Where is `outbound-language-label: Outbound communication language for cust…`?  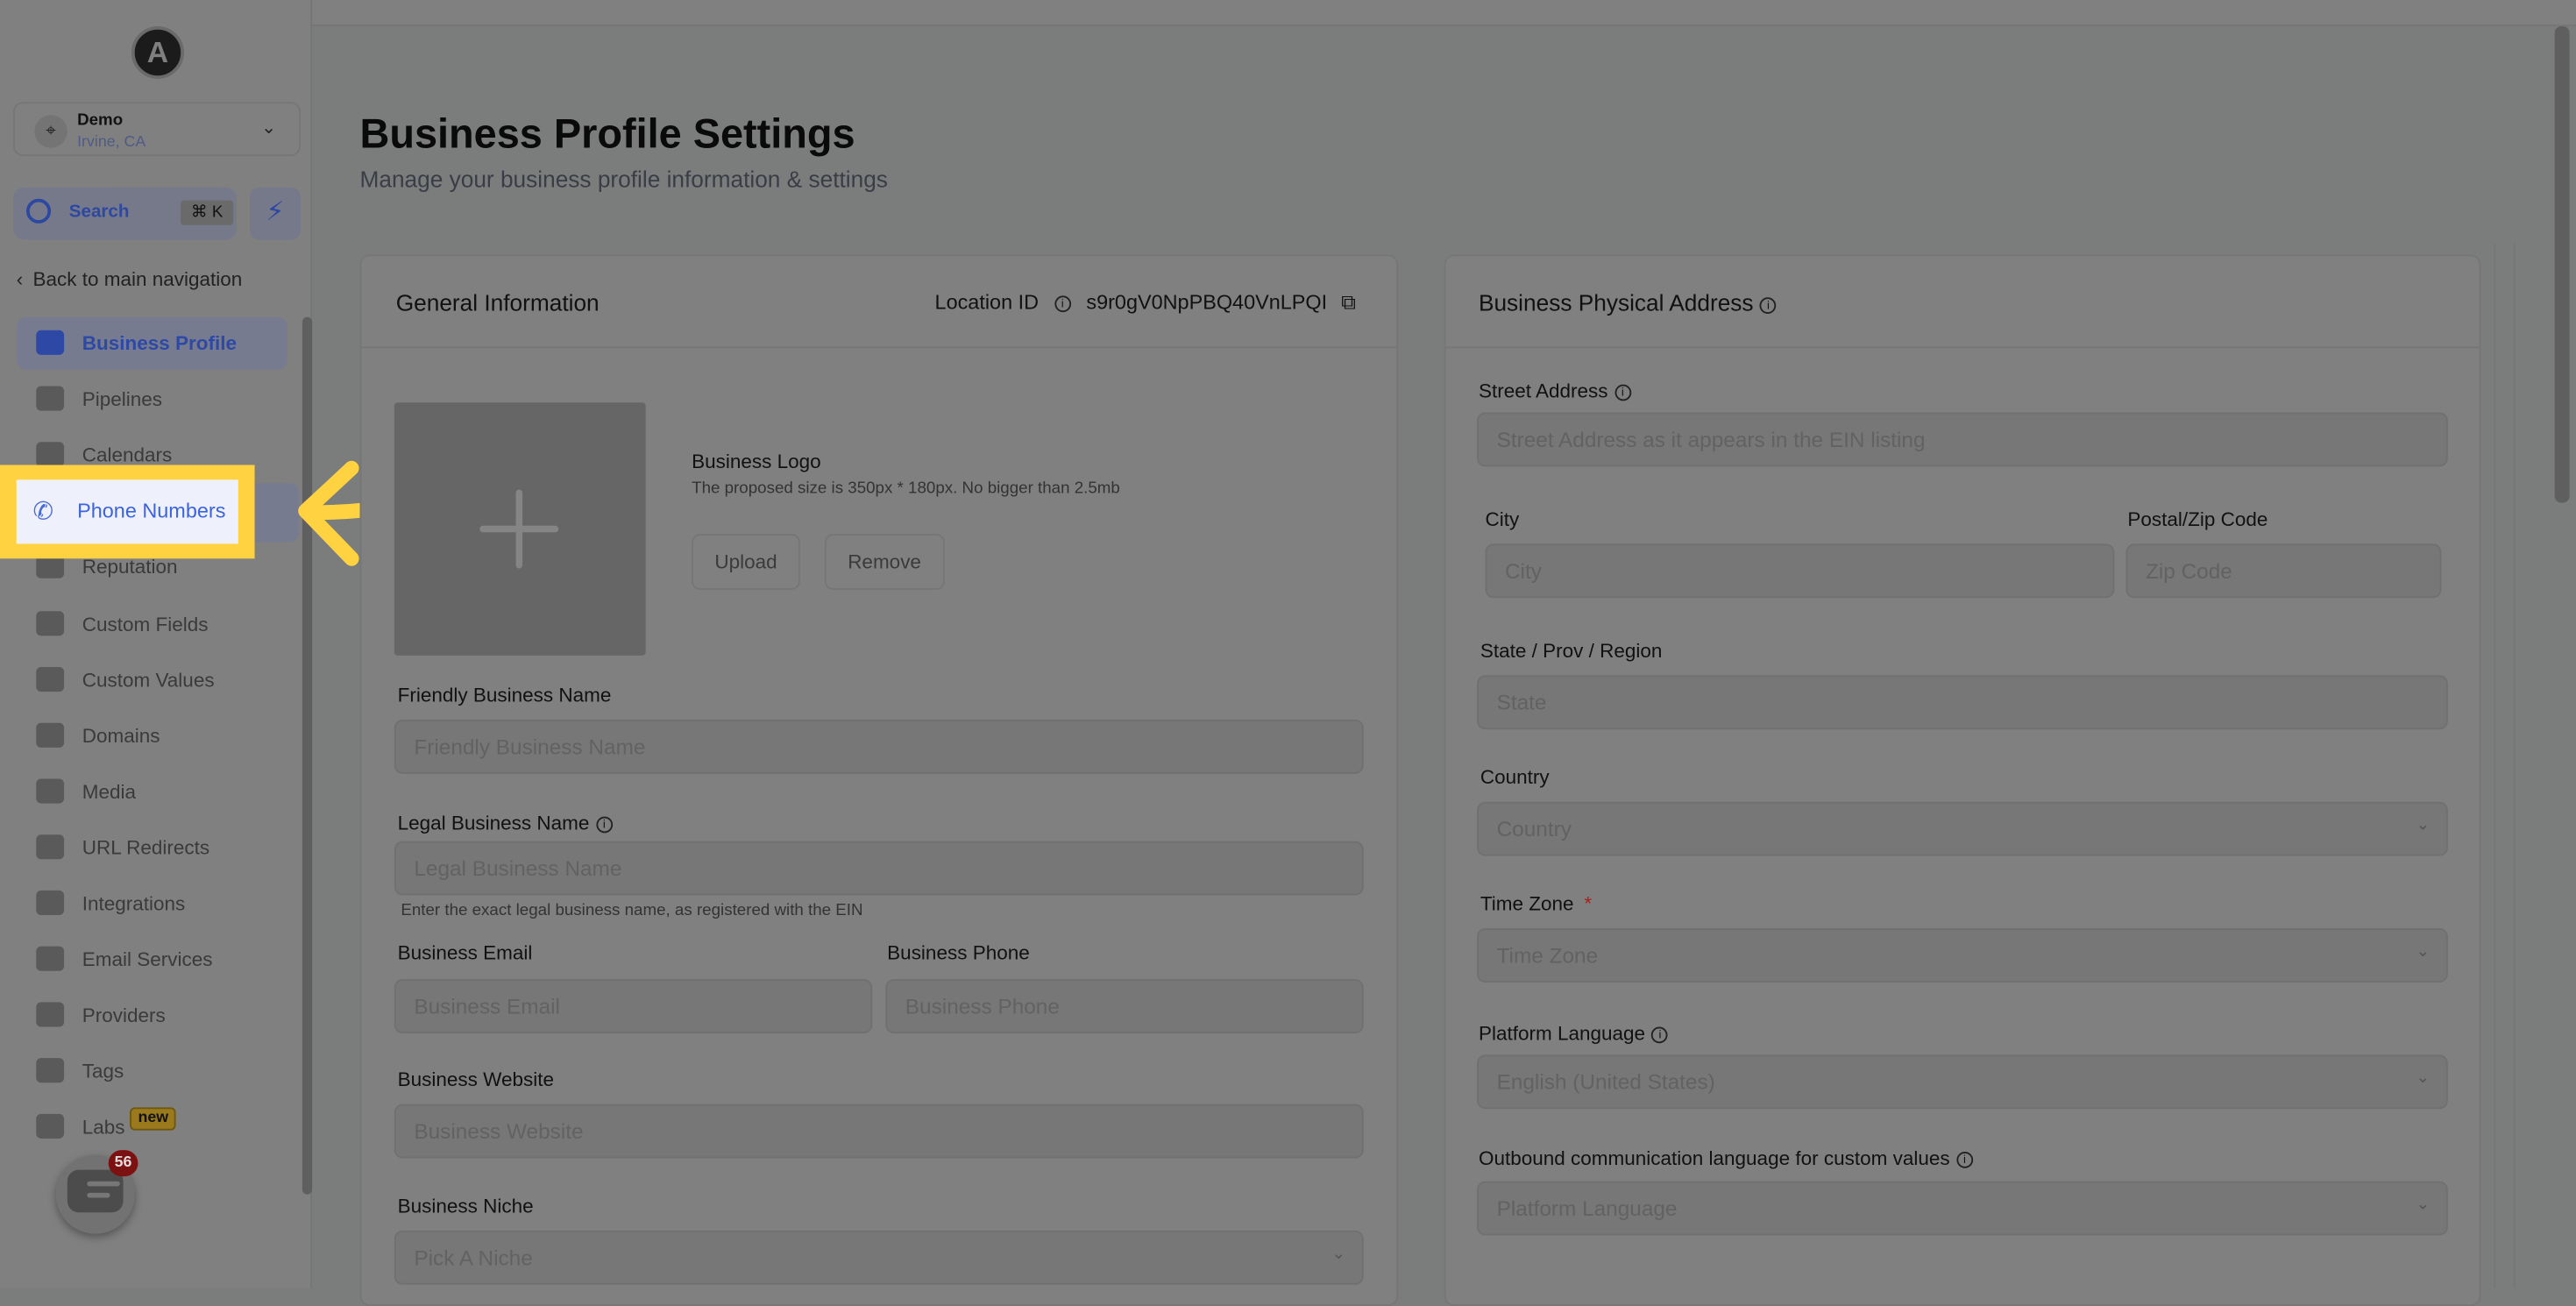 outbound-language-label: Outbound communication language for cust… is located at coordinates (1725, 1158).